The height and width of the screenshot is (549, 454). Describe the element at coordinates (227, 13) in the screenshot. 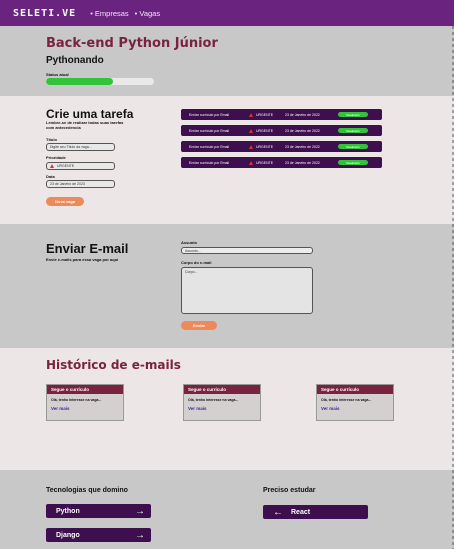

I see `navbar: SELETI.VE • Empresas • Vagas` at that location.